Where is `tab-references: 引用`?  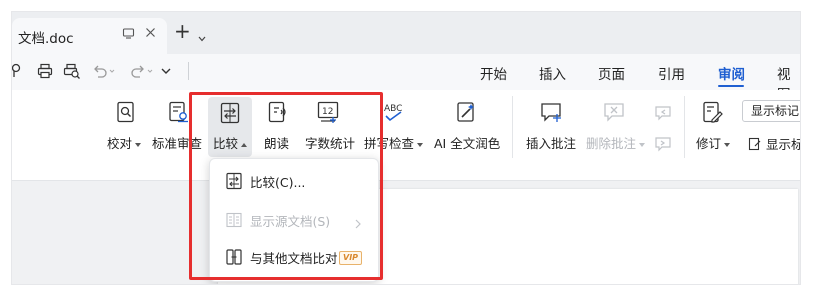 tab-references: 引用 is located at coordinates (671, 73).